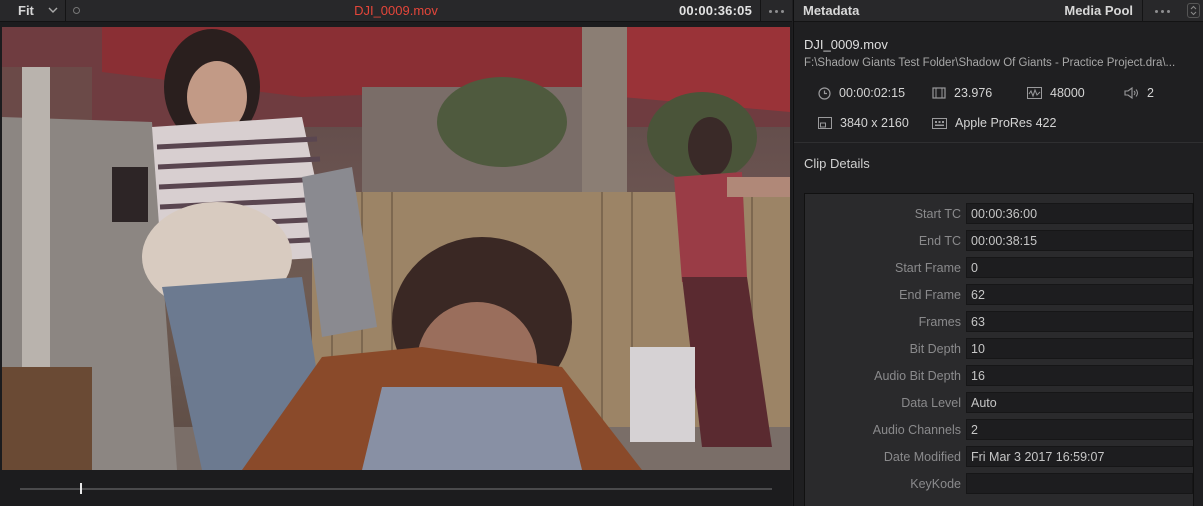 This screenshot has height=506, width=1203. I want to click on viewer-clip-name: DJI_0009.mov, so click(396, 10).